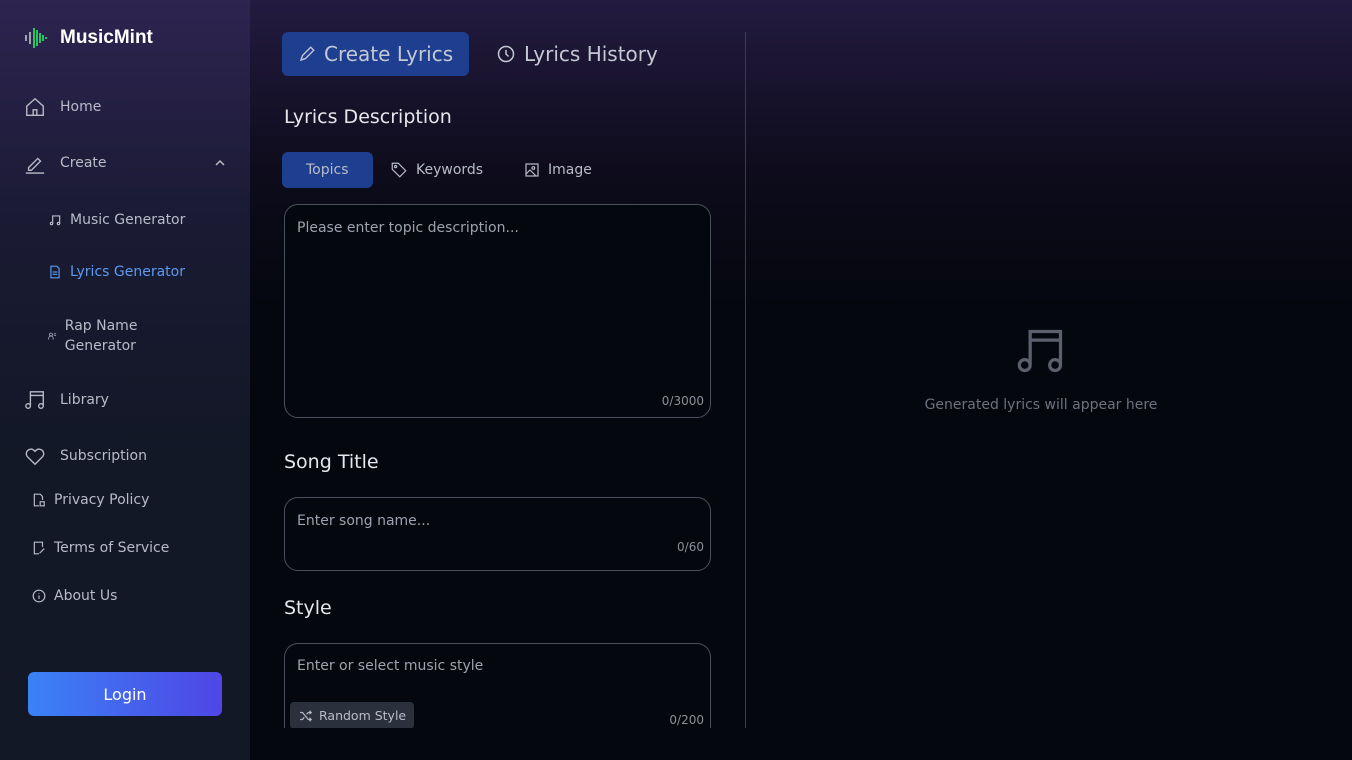  What do you see at coordinates (102, 500) in the screenshot?
I see `sidebar-item-label: Privacy Policy` at bounding box center [102, 500].